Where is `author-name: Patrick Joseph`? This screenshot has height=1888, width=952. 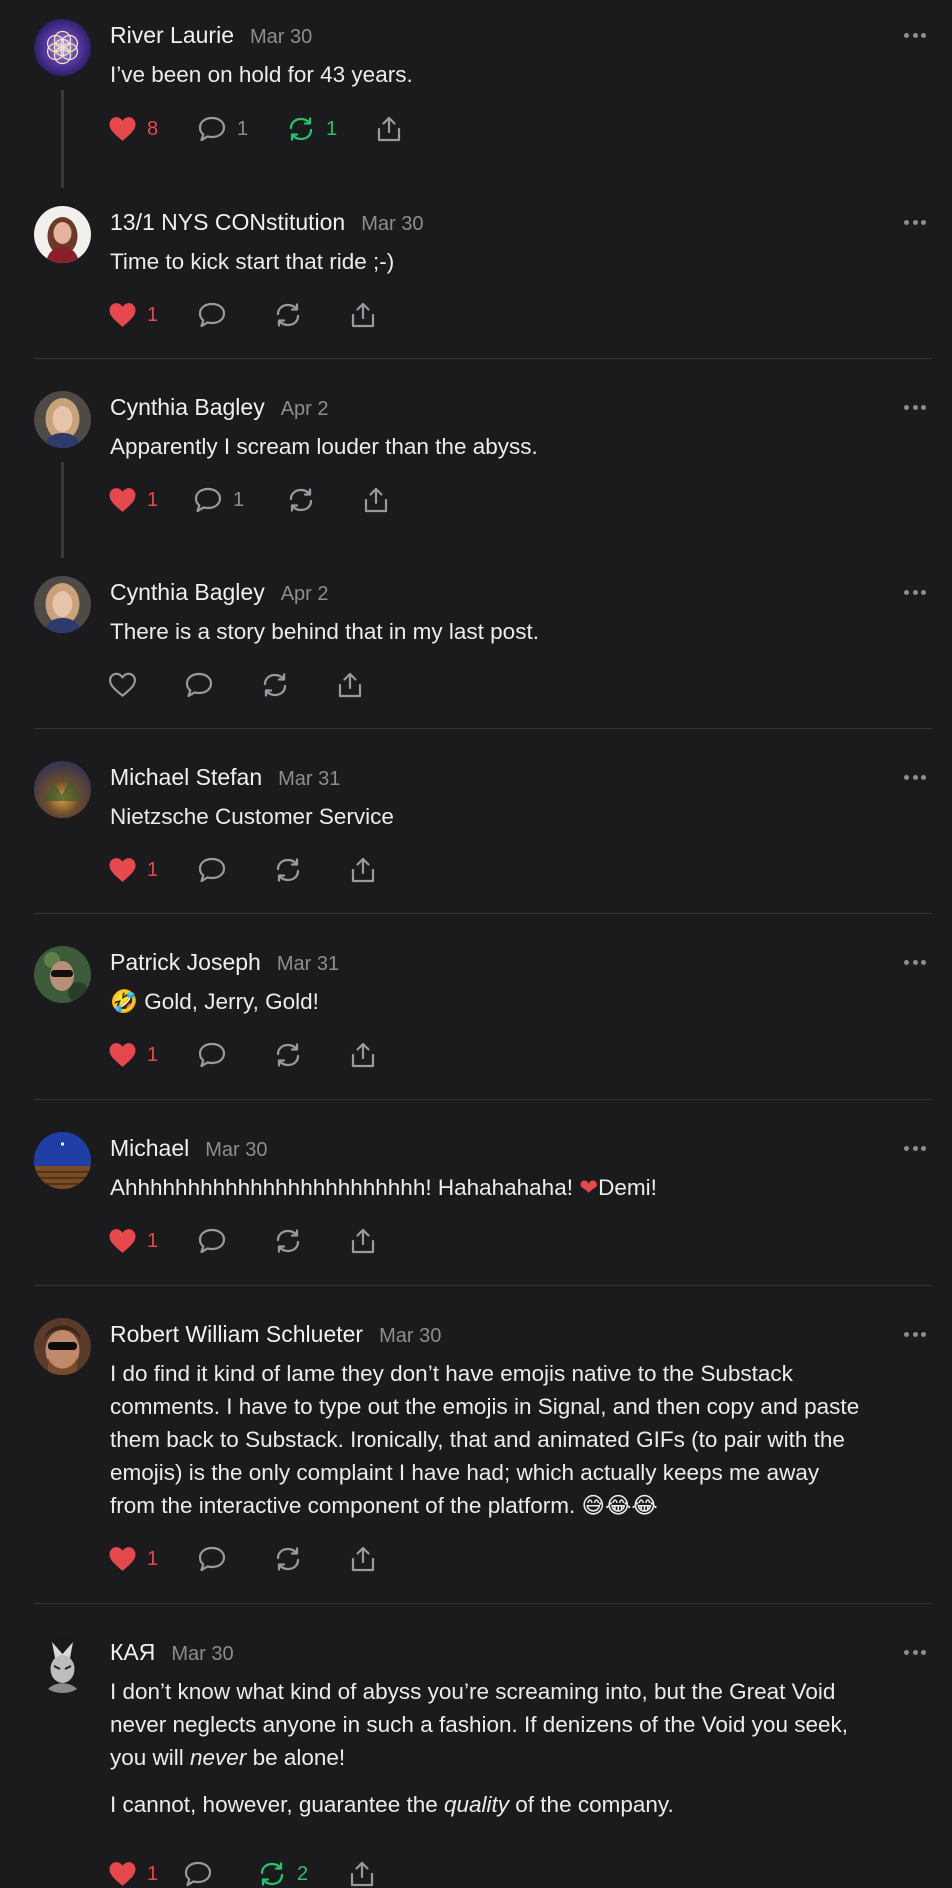
author-name: Patrick Joseph is located at coordinates (185, 962).